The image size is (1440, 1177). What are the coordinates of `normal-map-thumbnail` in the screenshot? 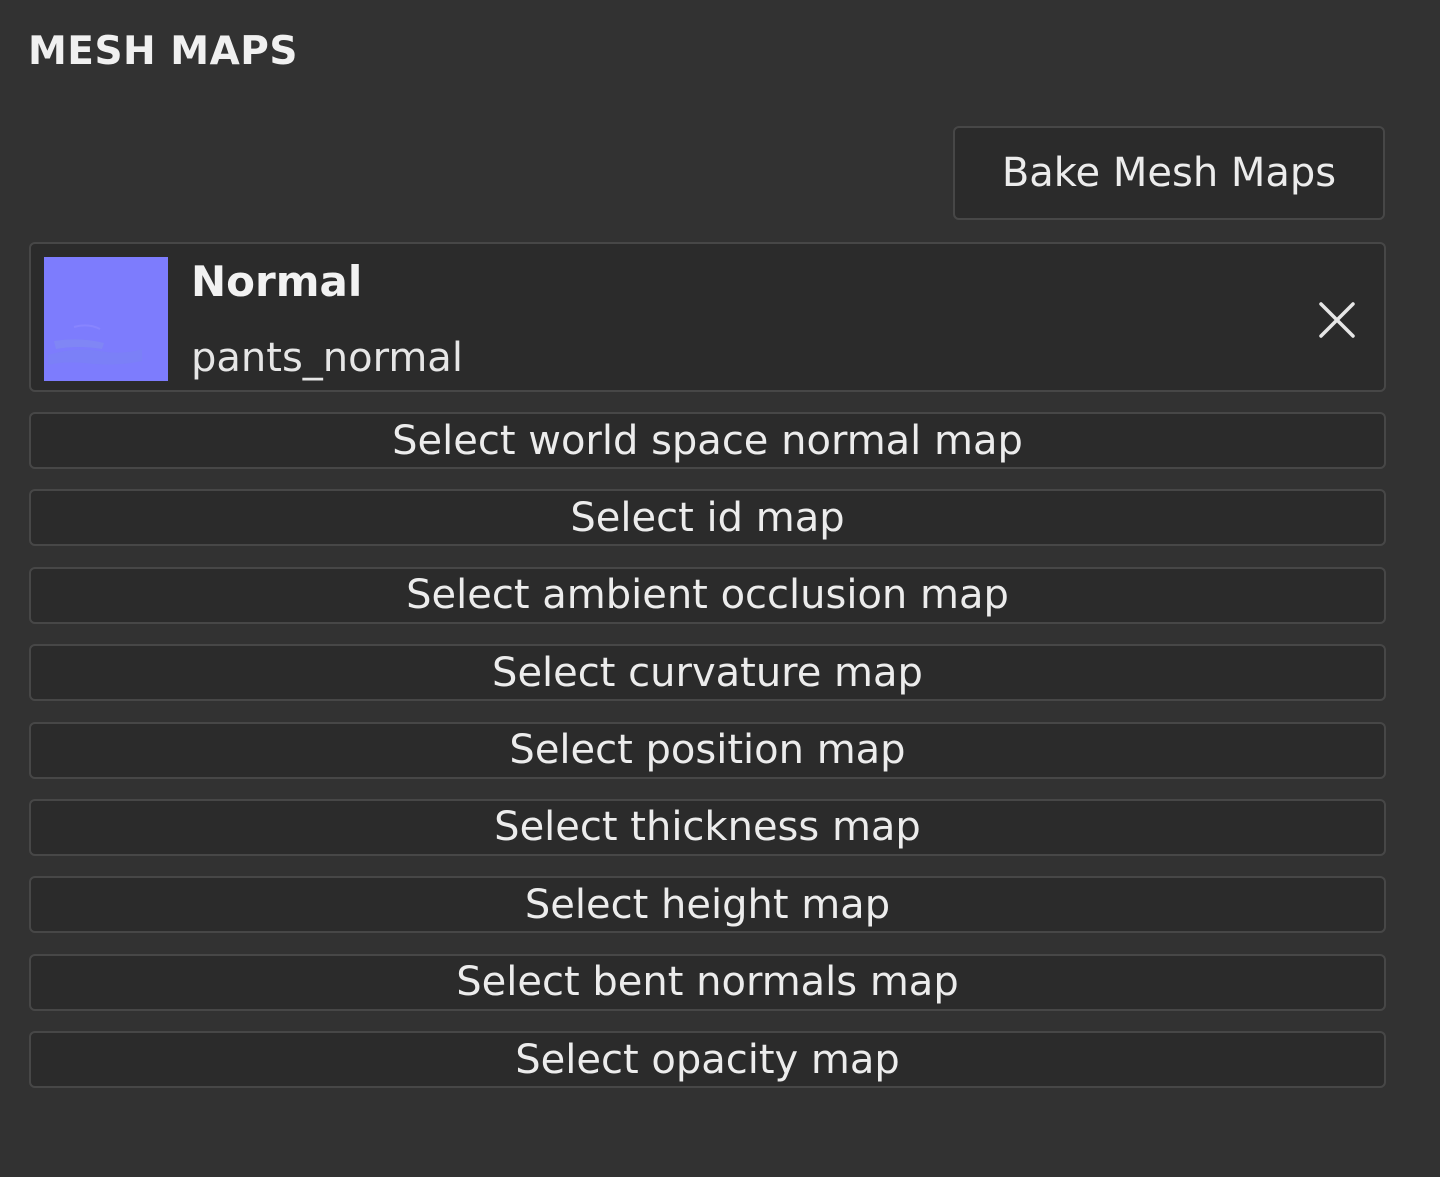 It's located at (106, 319).